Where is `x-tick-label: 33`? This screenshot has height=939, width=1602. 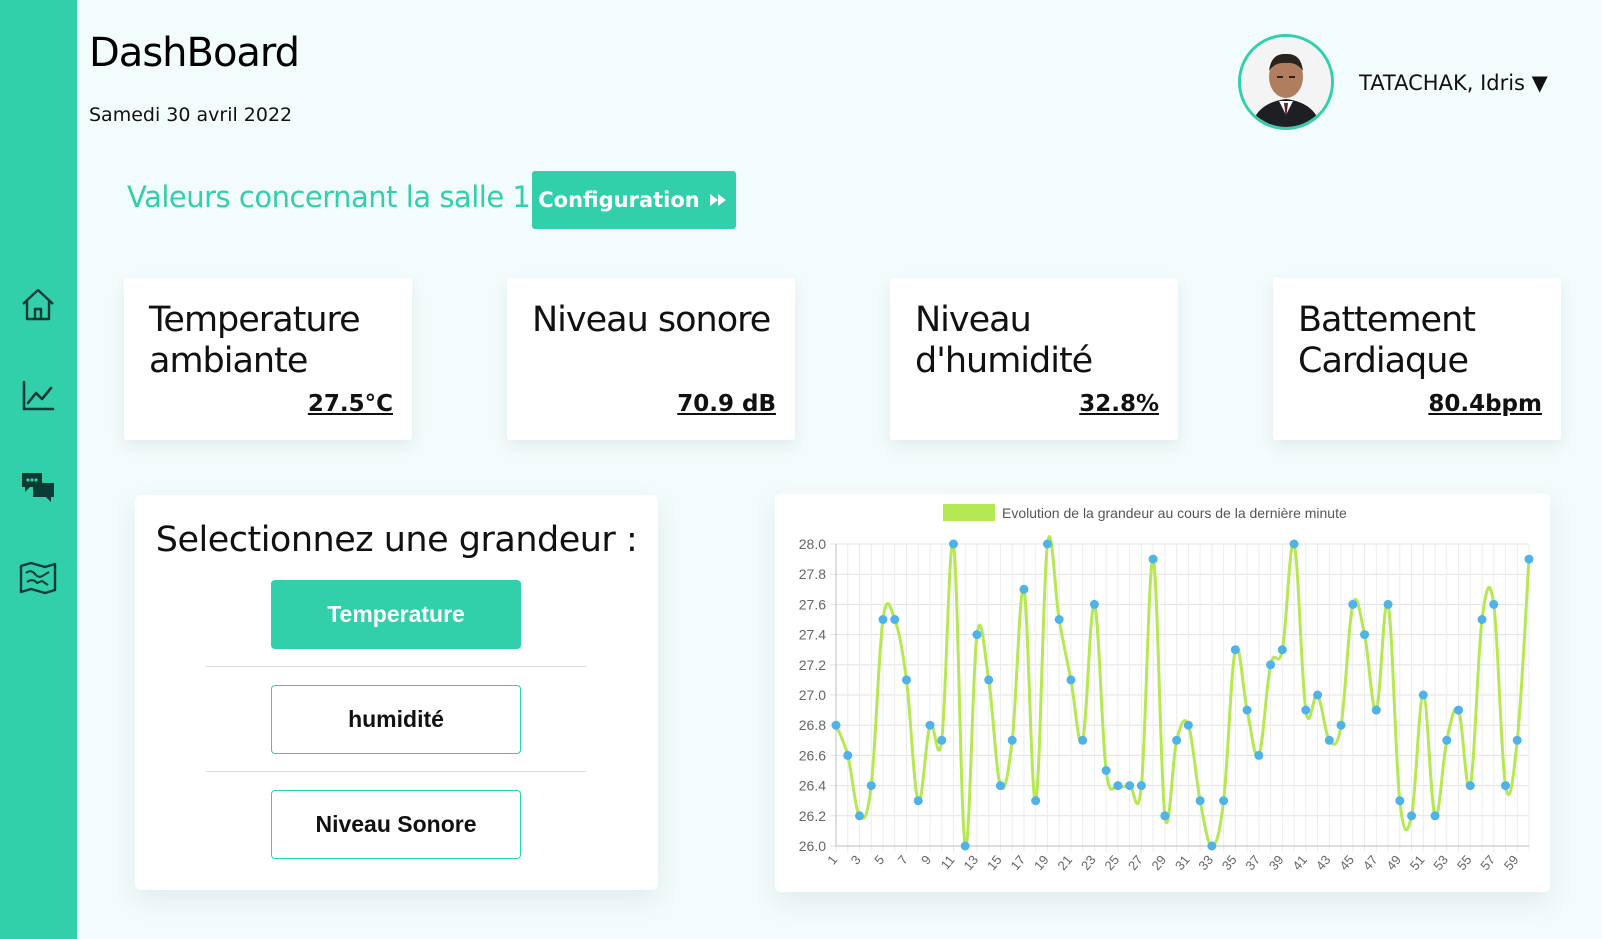 x-tick-label: 33 is located at coordinates (1205, 862).